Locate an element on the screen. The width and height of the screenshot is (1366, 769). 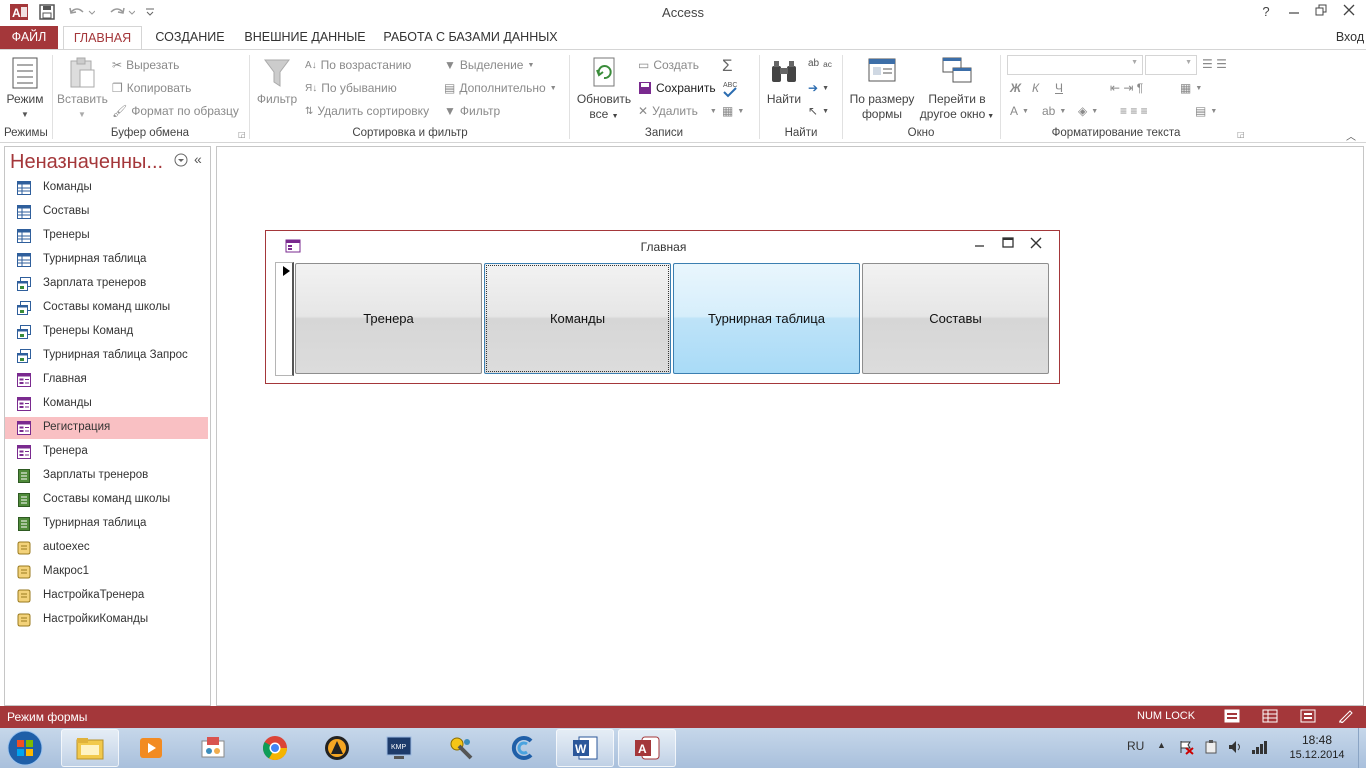
nav-item-table: Турнирная таблица is located at coordinates (106, 260).